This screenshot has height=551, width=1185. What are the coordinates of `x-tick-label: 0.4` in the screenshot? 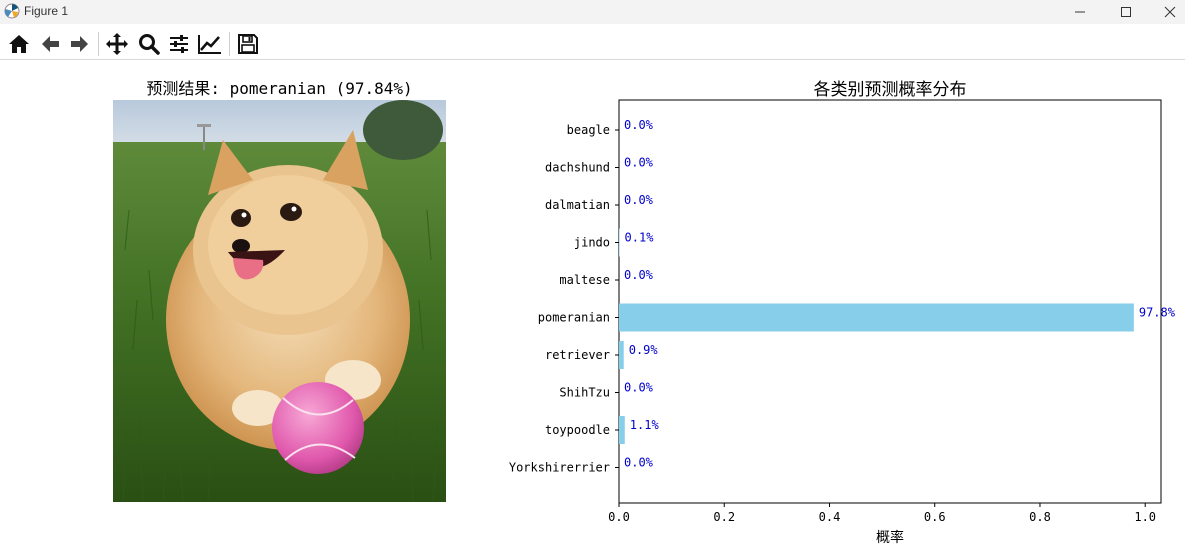 It's located at (830, 517).